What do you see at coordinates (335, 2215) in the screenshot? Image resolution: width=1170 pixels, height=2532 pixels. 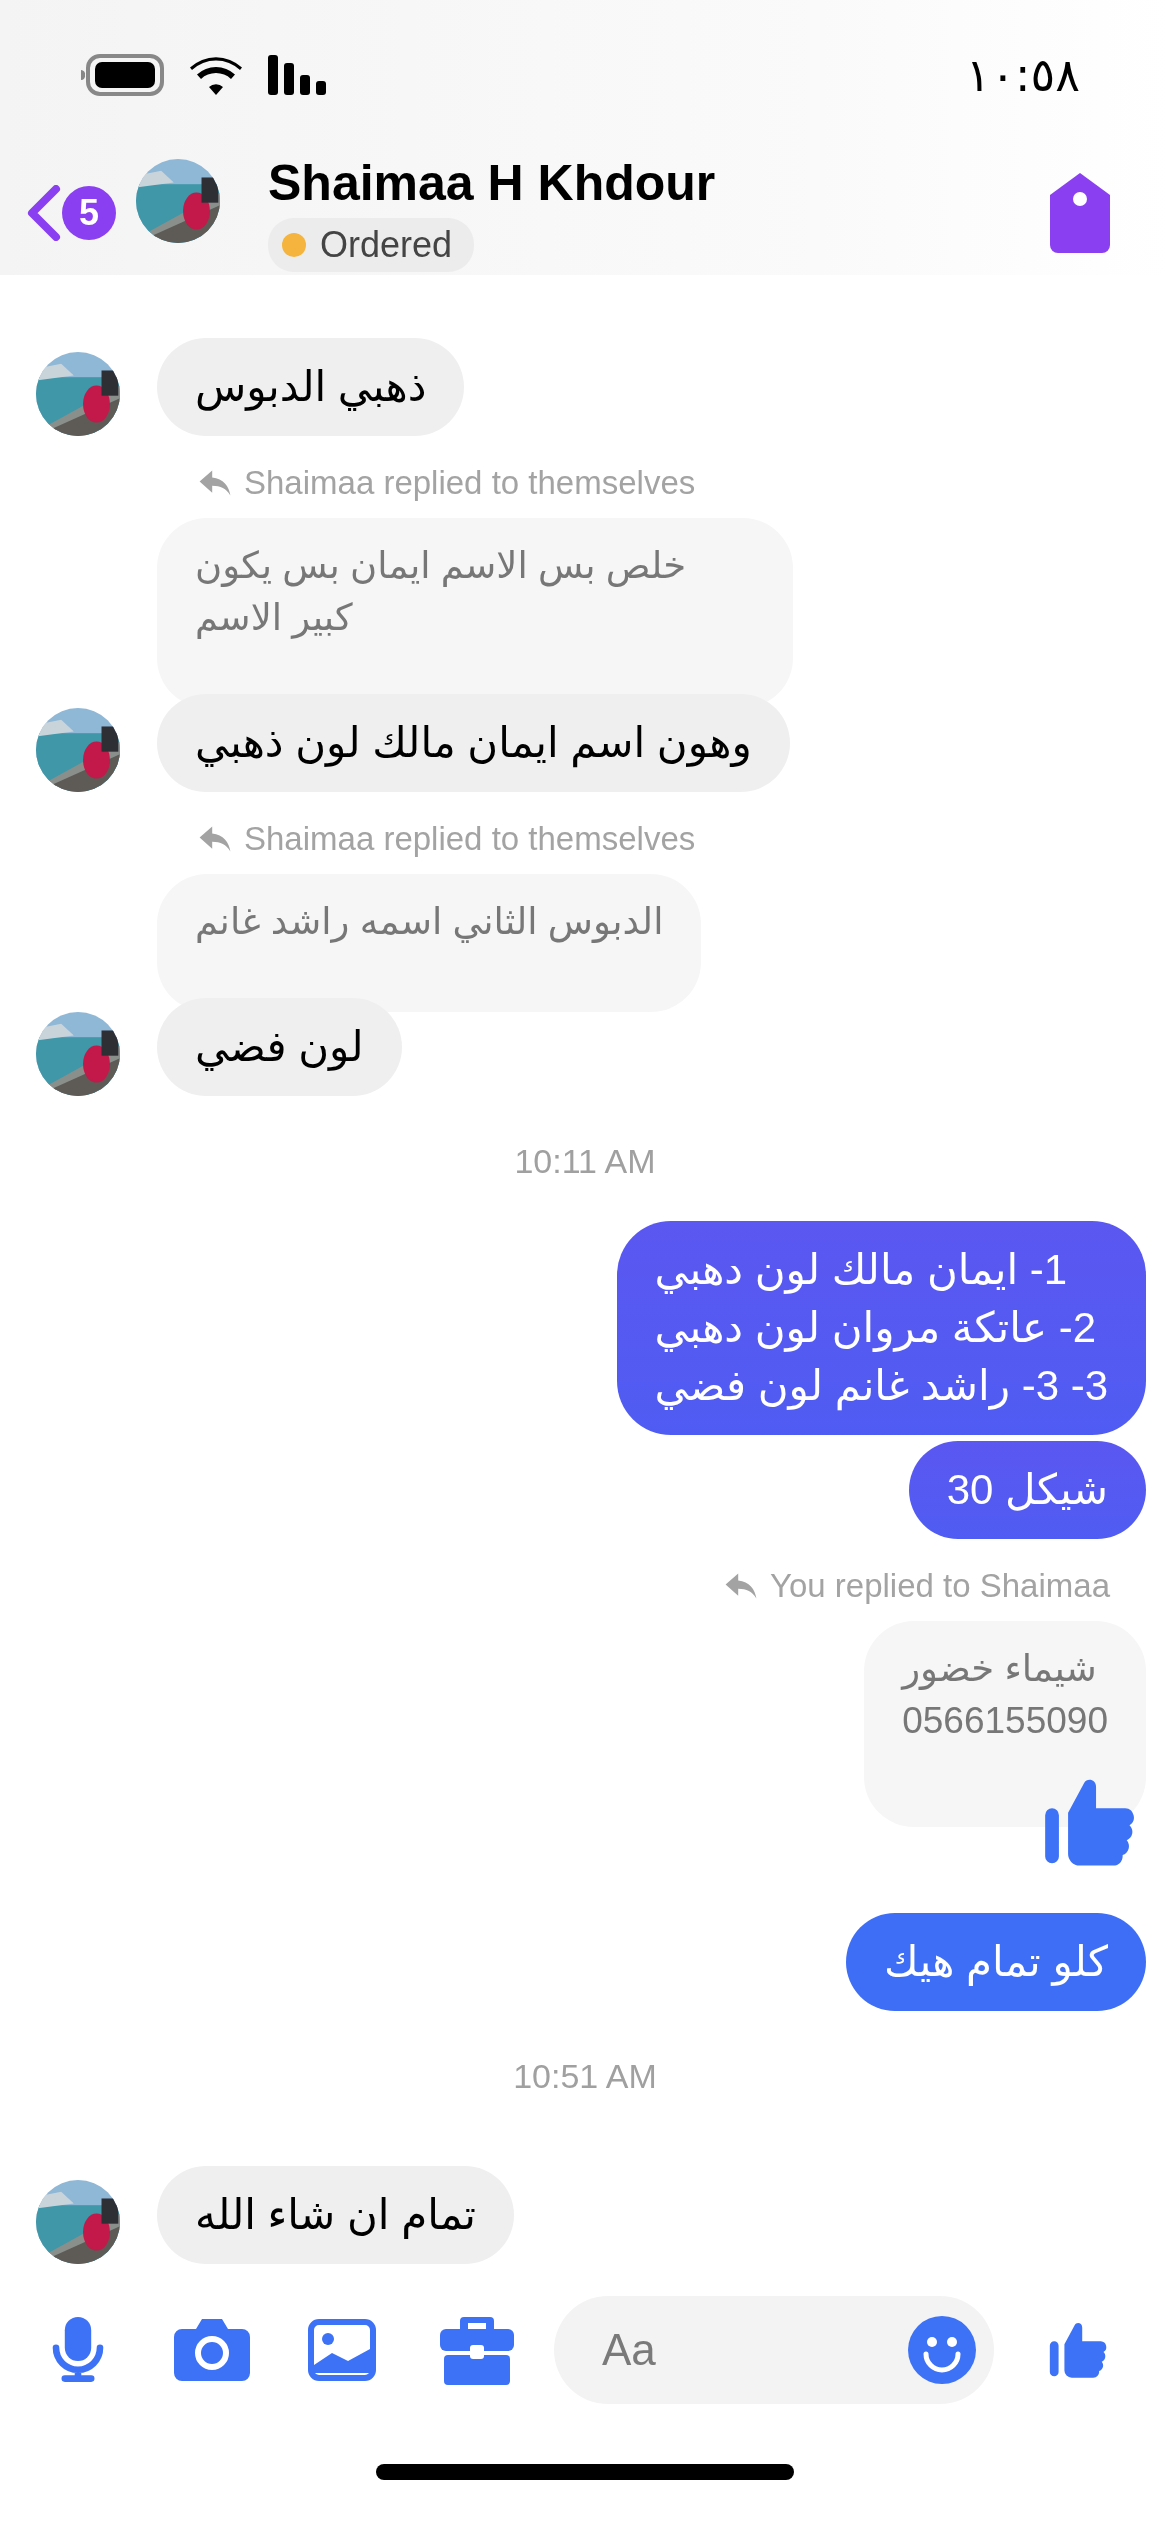 I see `message-bubble: تمام ان شاء الله` at bounding box center [335, 2215].